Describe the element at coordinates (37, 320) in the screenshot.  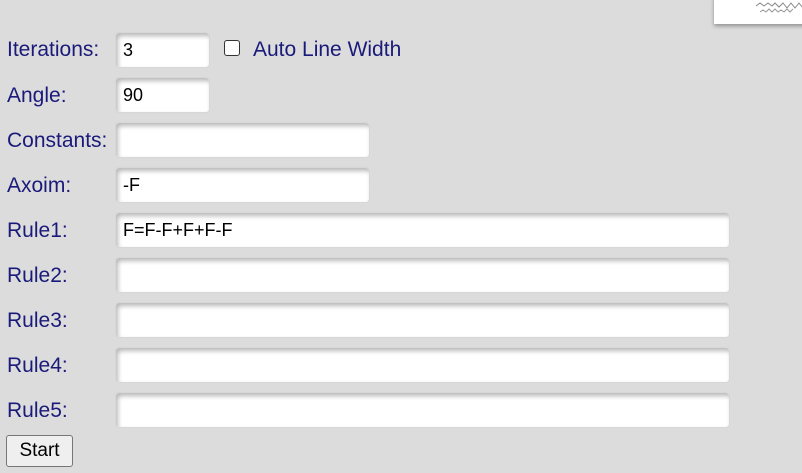
I see `rule3-label: Rule3:` at that location.